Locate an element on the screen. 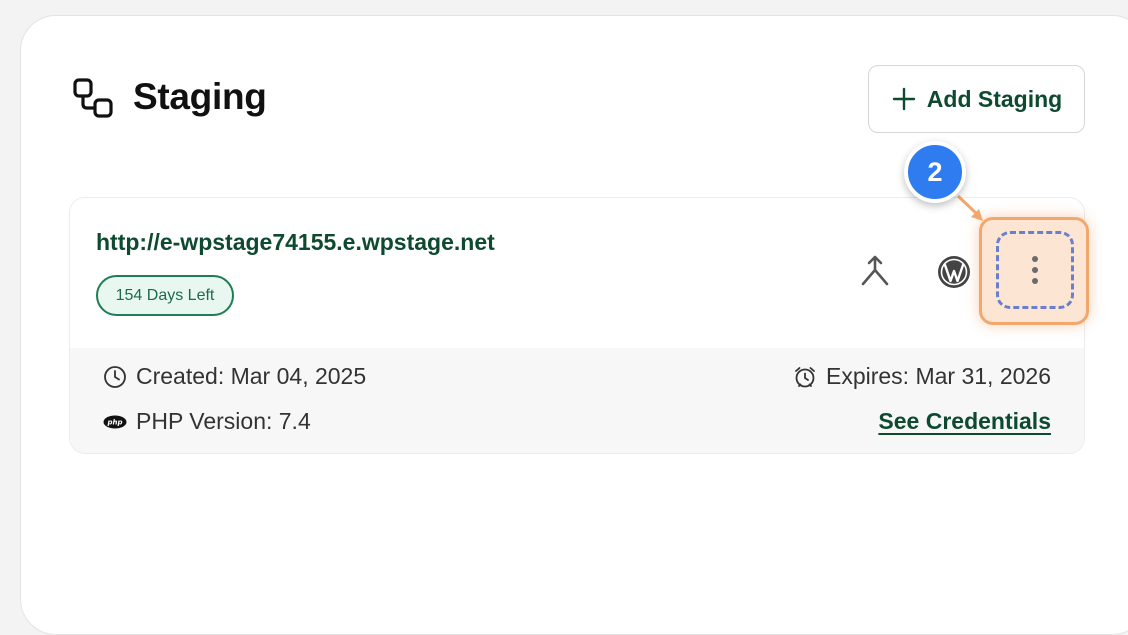  add-staging-label: Add Staging is located at coordinates (994, 98).